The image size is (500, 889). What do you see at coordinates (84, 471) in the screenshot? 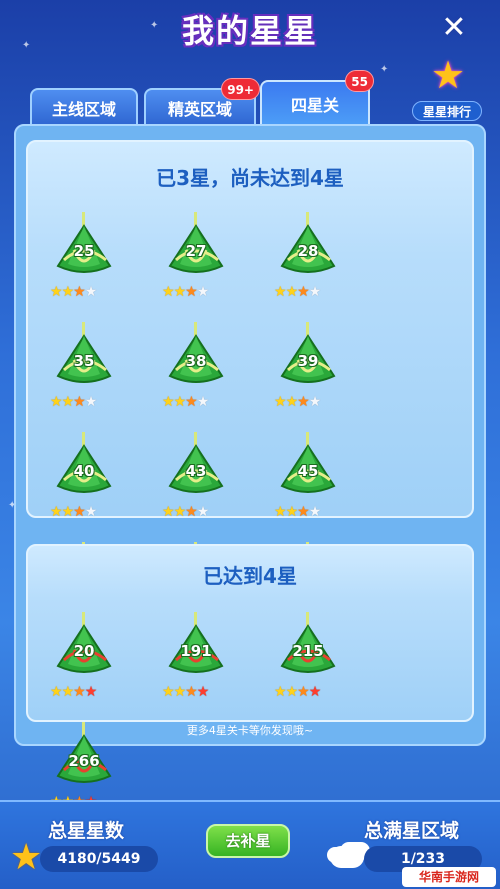
I see `level-number: 40` at bounding box center [84, 471].